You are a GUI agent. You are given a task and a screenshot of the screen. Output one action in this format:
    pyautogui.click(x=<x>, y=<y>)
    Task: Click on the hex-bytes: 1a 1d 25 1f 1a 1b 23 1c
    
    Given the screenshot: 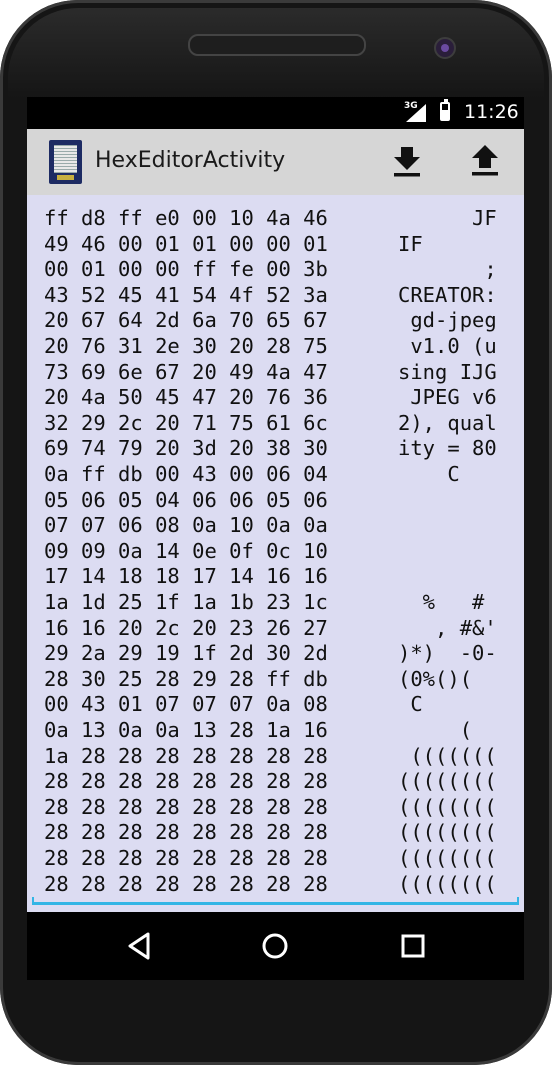 What is the action you would take?
    pyautogui.click(x=186, y=602)
    